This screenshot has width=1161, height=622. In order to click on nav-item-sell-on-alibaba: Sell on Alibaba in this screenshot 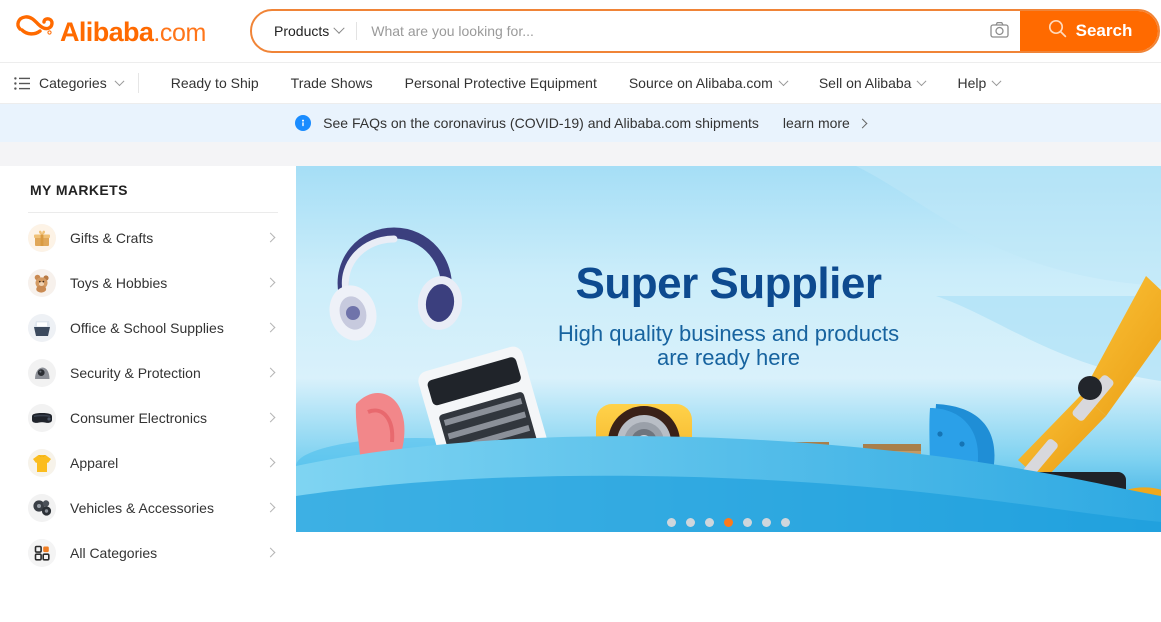, I will do `click(872, 83)`.